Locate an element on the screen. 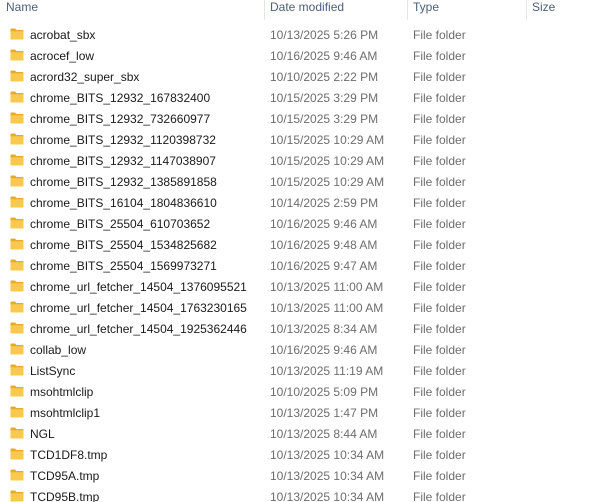 The height and width of the screenshot is (502, 590). column-header-bar: Name Date modified Type Size is located at coordinates (295, 10).